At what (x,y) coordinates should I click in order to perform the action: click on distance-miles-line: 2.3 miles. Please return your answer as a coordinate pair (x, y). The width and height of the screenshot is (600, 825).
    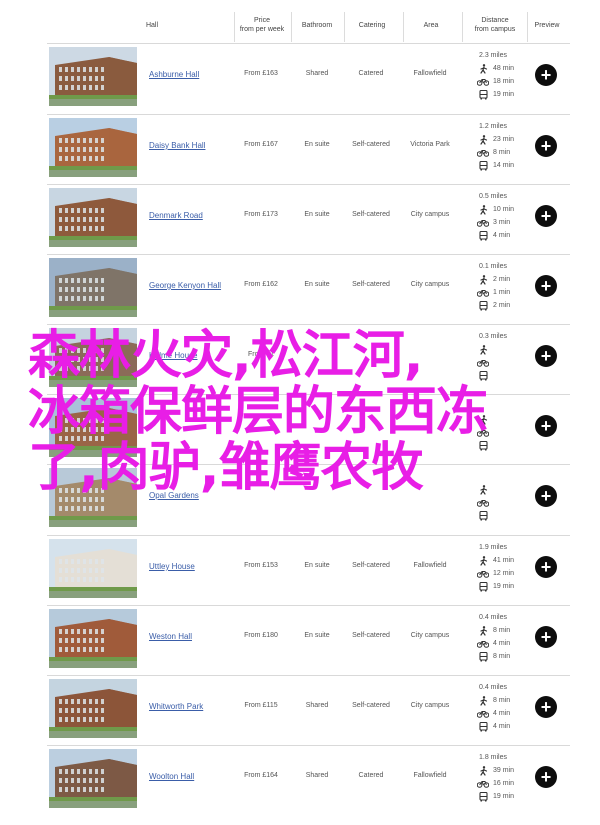
    Looking at the image, I should click on (512, 55).